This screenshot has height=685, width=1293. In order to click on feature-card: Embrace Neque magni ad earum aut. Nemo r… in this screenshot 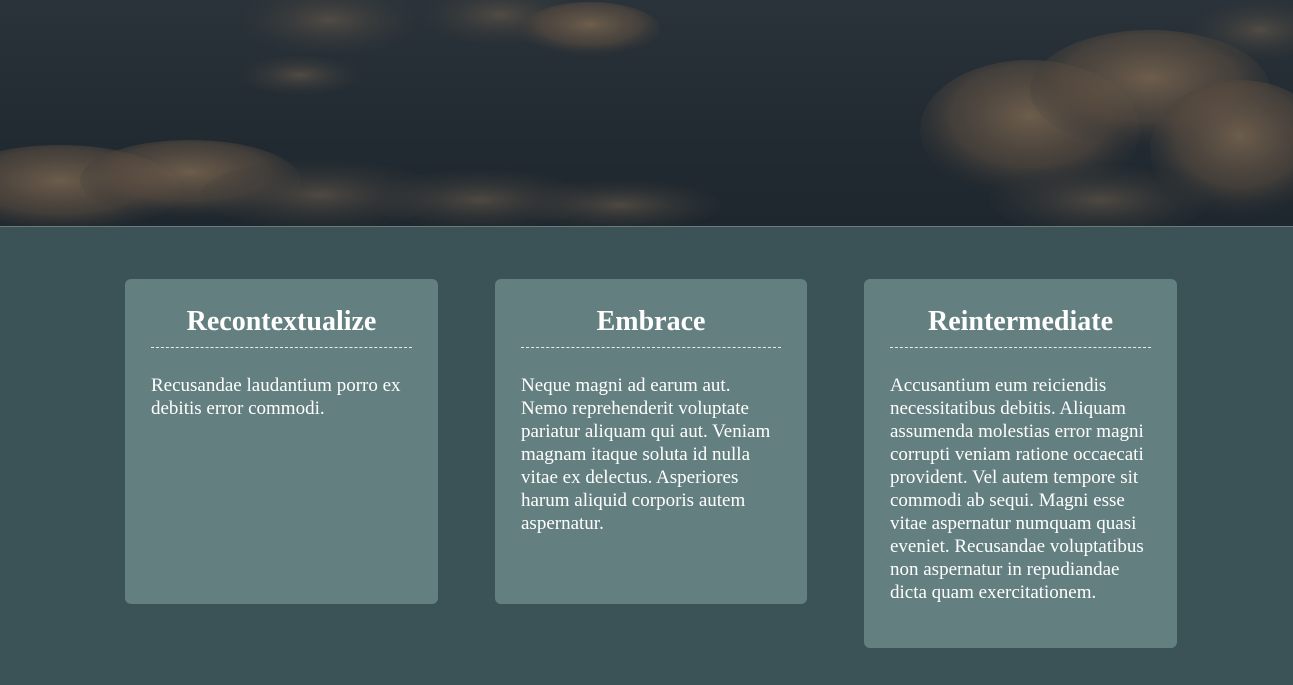, I will do `click(651, 441)`.